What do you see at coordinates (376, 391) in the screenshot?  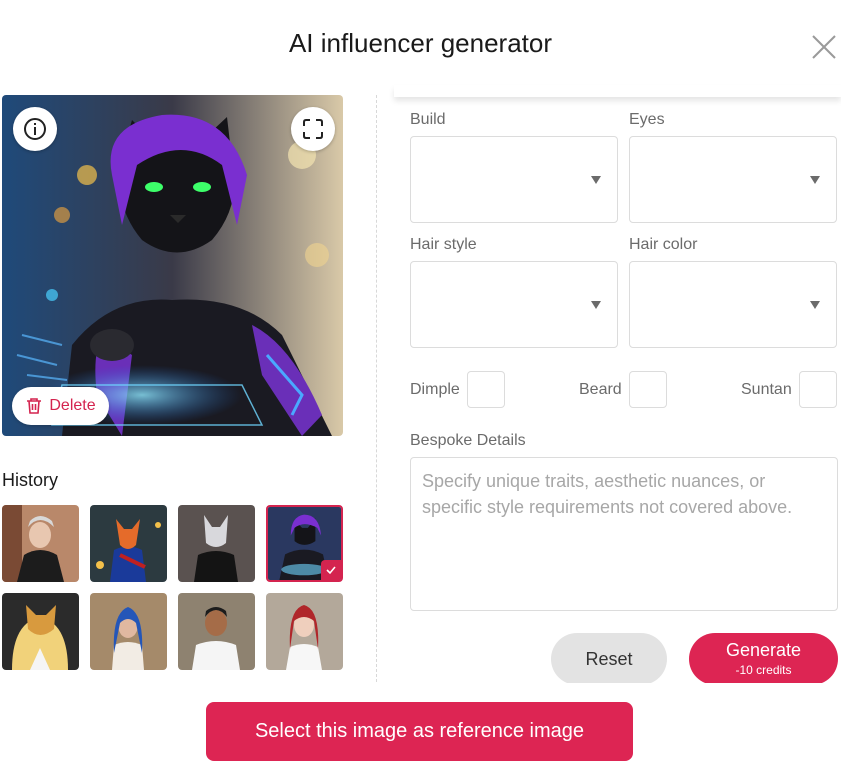 I see `column-divider` at bounding box center [376, 391].